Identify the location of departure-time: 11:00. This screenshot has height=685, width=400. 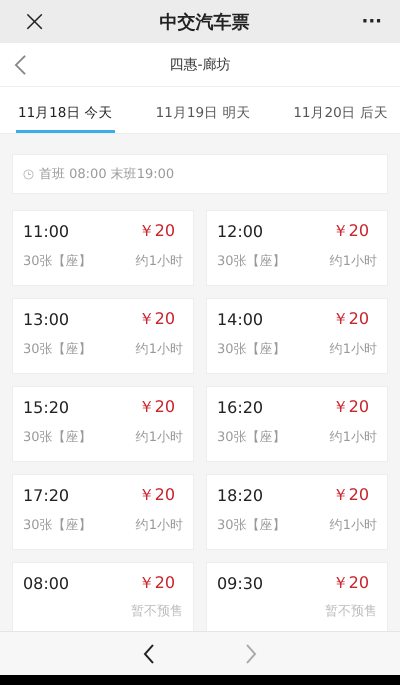
(46, 231).